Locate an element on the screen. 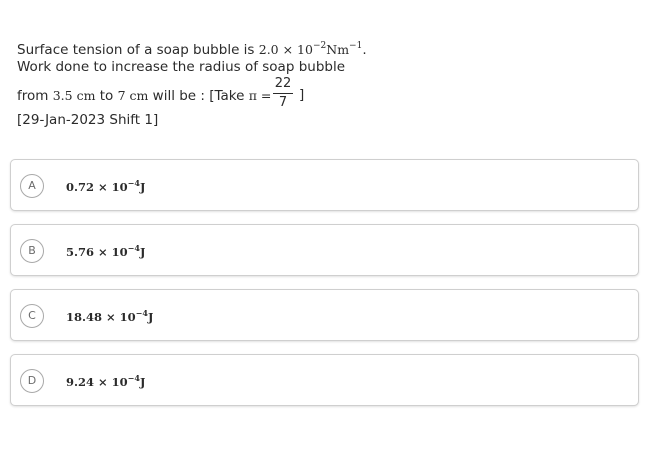  option-b-mantissa: 5.76 × 10 is located at coordinates (97, 252).